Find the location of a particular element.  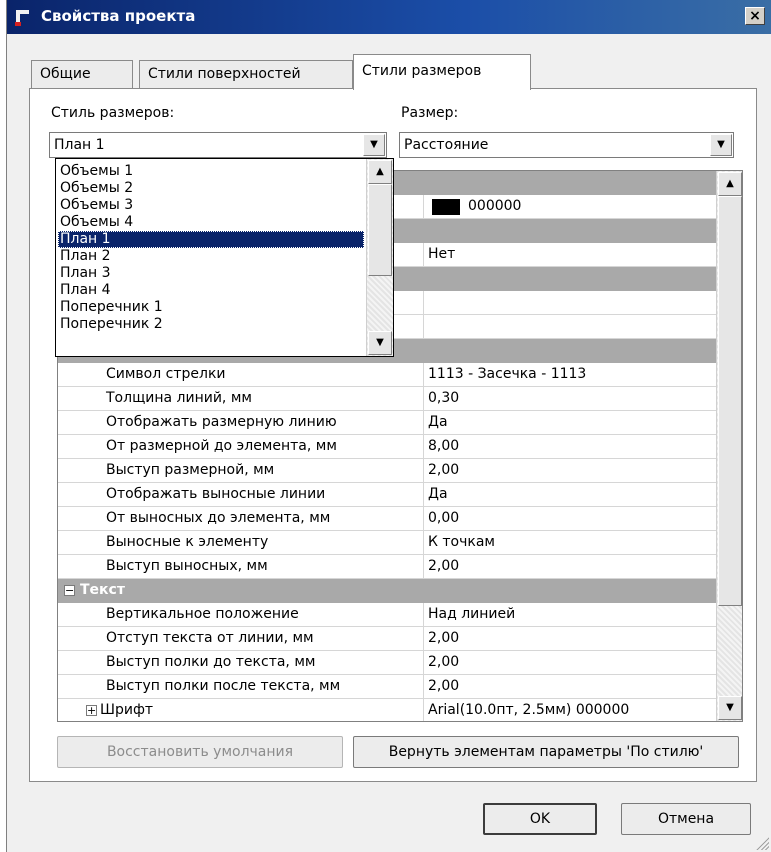

grid-row-name: Выступ размерной, мм is located at coordinates (190, 470).